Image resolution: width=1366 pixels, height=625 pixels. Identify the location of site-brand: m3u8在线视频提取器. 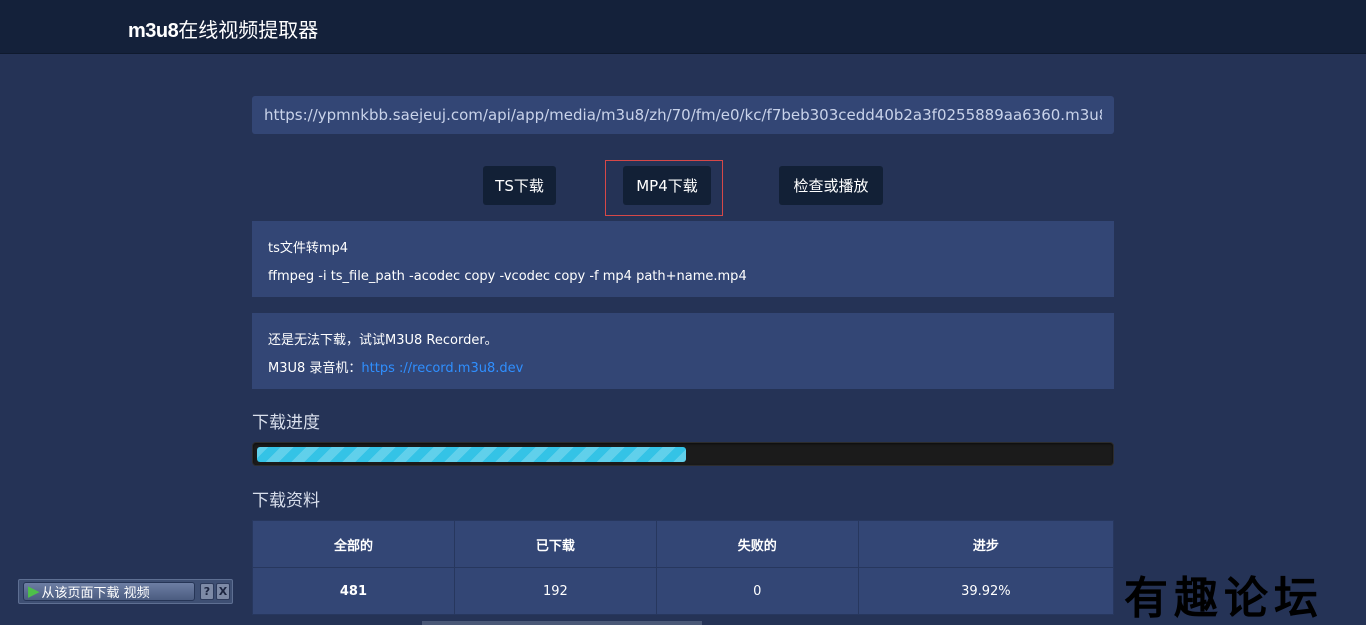
(223, 28).